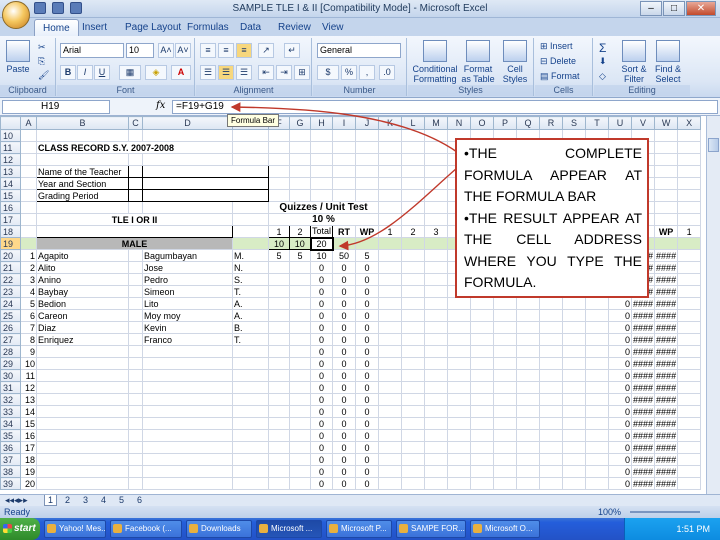 The image size is (720, 540). Describe the element at coordinates (187, 387) in the screenshot. I see `student-last-name` at that location.